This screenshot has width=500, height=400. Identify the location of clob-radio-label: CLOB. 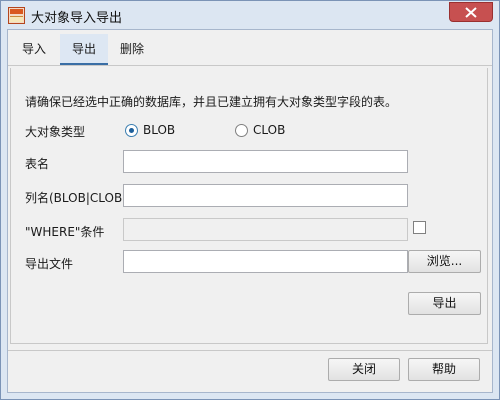
(269, 130).